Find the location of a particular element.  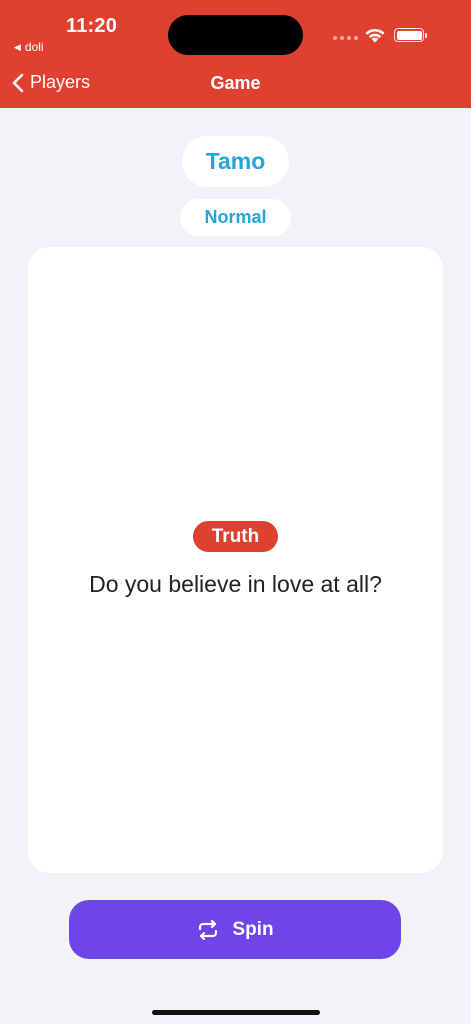

status-time: 11:20 is located at coordinates (92, 26).